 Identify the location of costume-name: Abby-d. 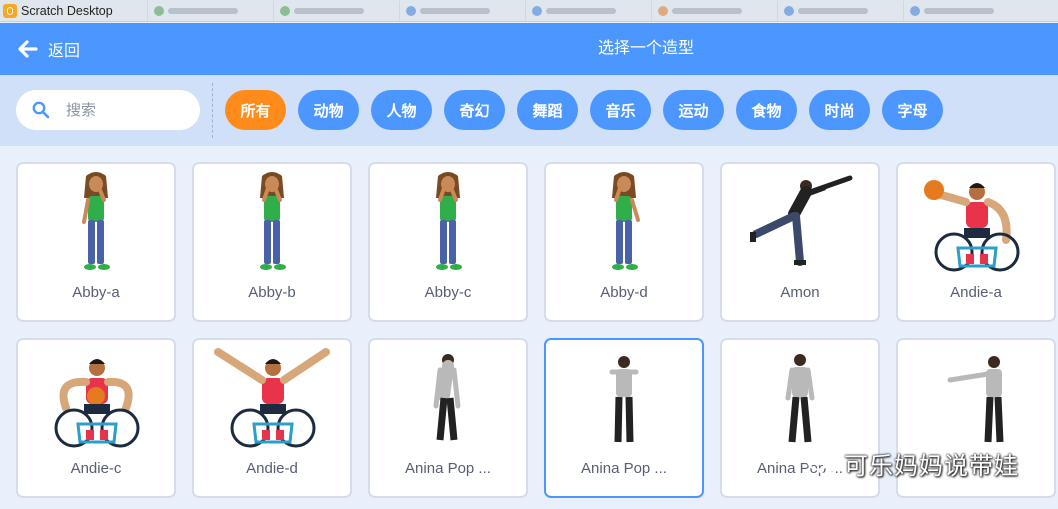
(624, 292).